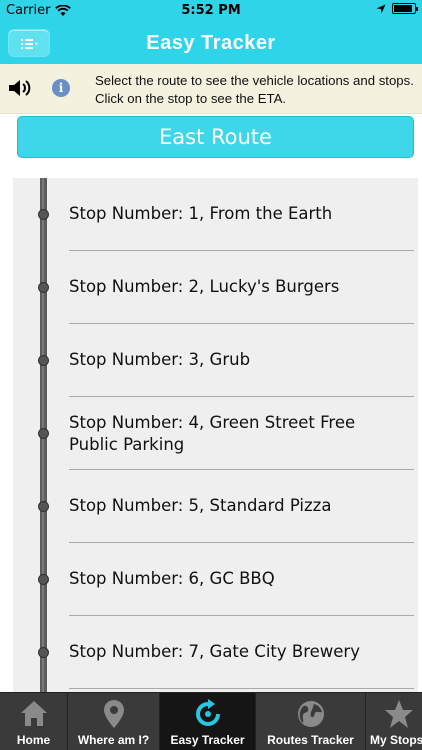  I want to click on status-time: 5:52 PM, so click(211, 10).